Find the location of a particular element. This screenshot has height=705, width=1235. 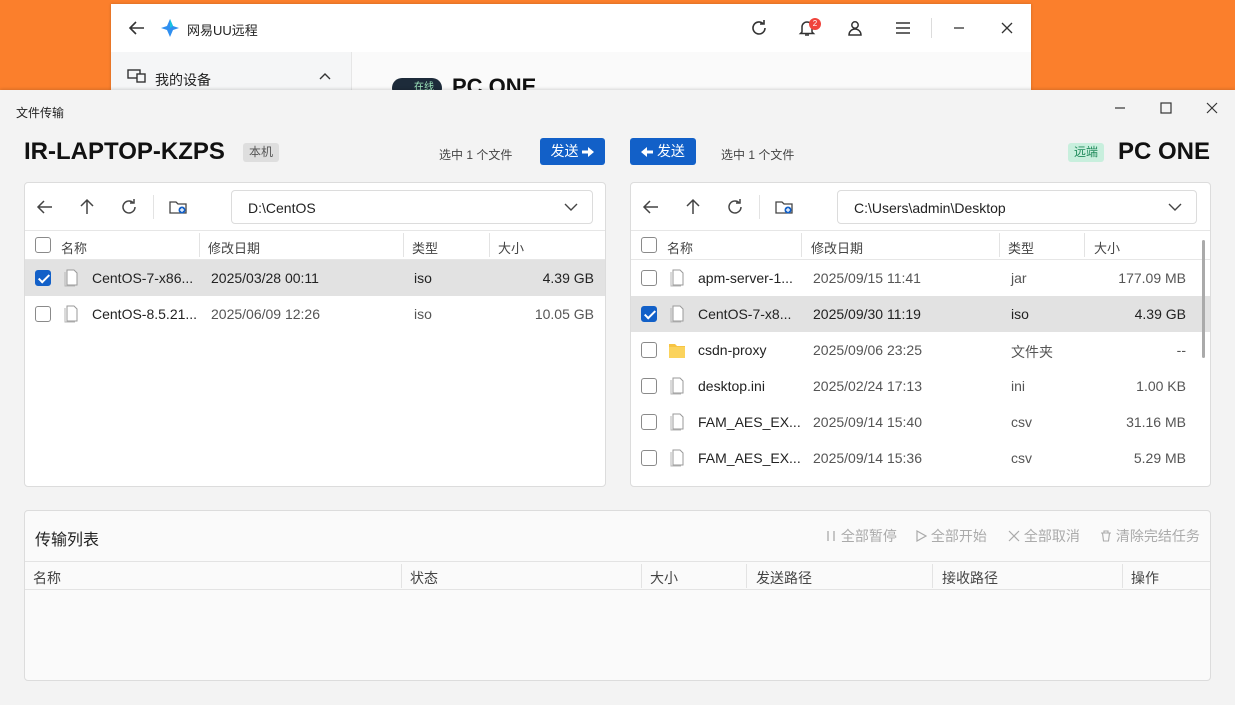

transfer-list-title: 传输列表 is located at coordinates (67, 540).